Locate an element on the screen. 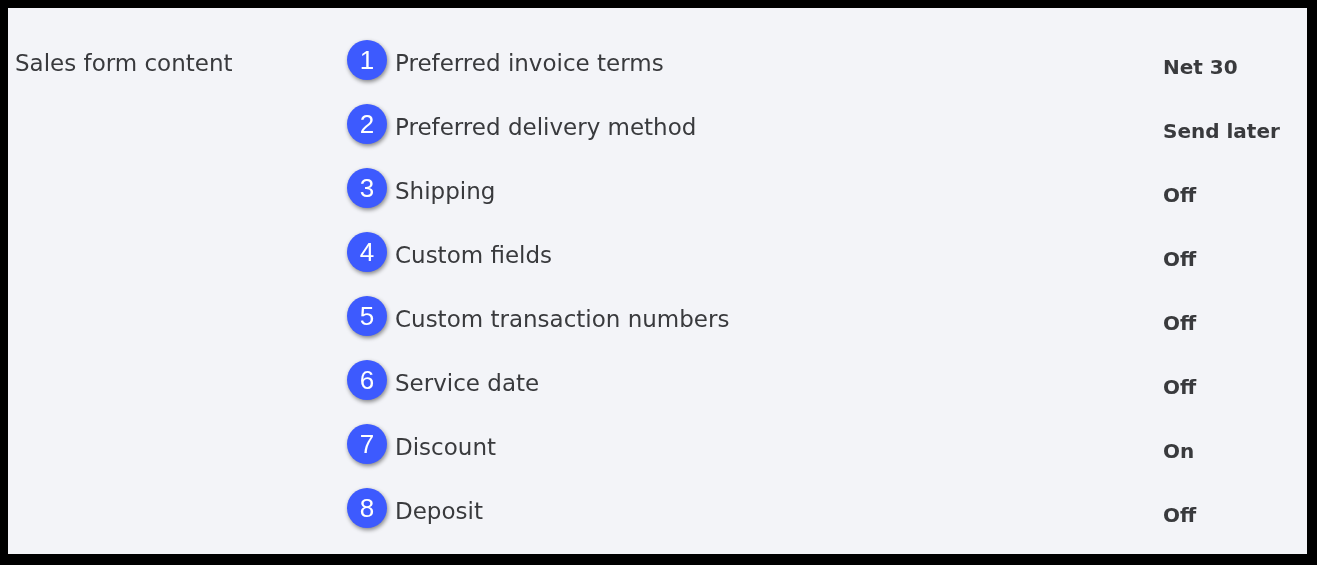 The image size is (1317, 565). number-marker: 6 is located at coordinates (367, 380).